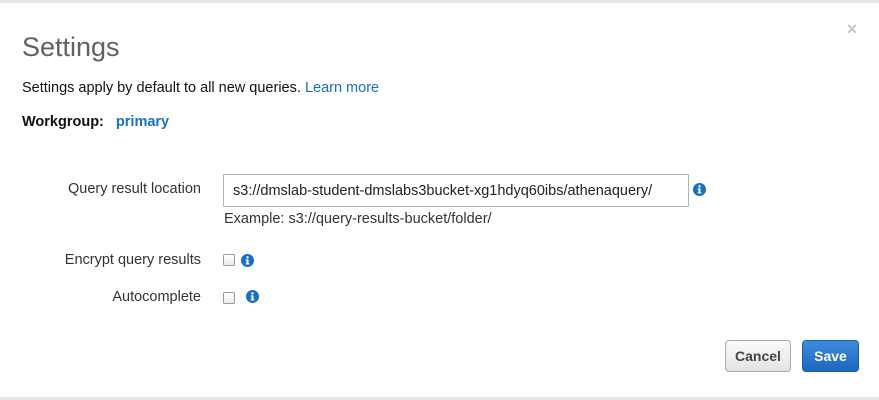 This screenshot has width=879, height=400. Describe the element at coordinates (830, 356) in the screenshot. I see `save-button: Save` at that location.